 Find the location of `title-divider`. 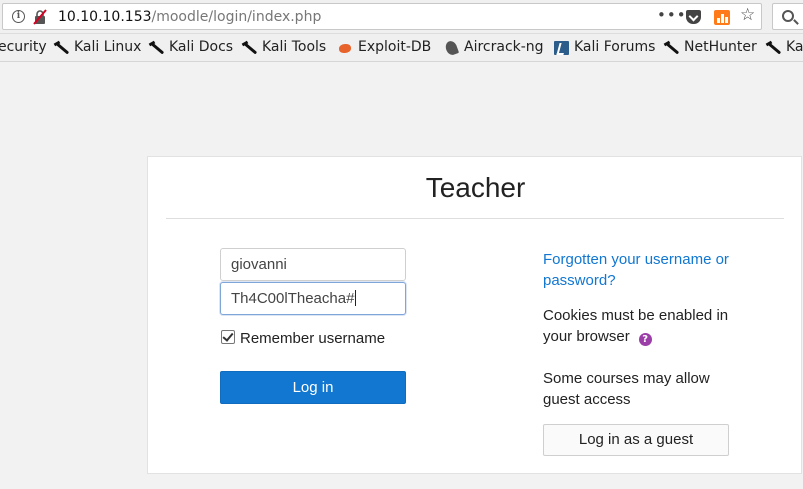

title-divider is located at coordinates (475, 218).